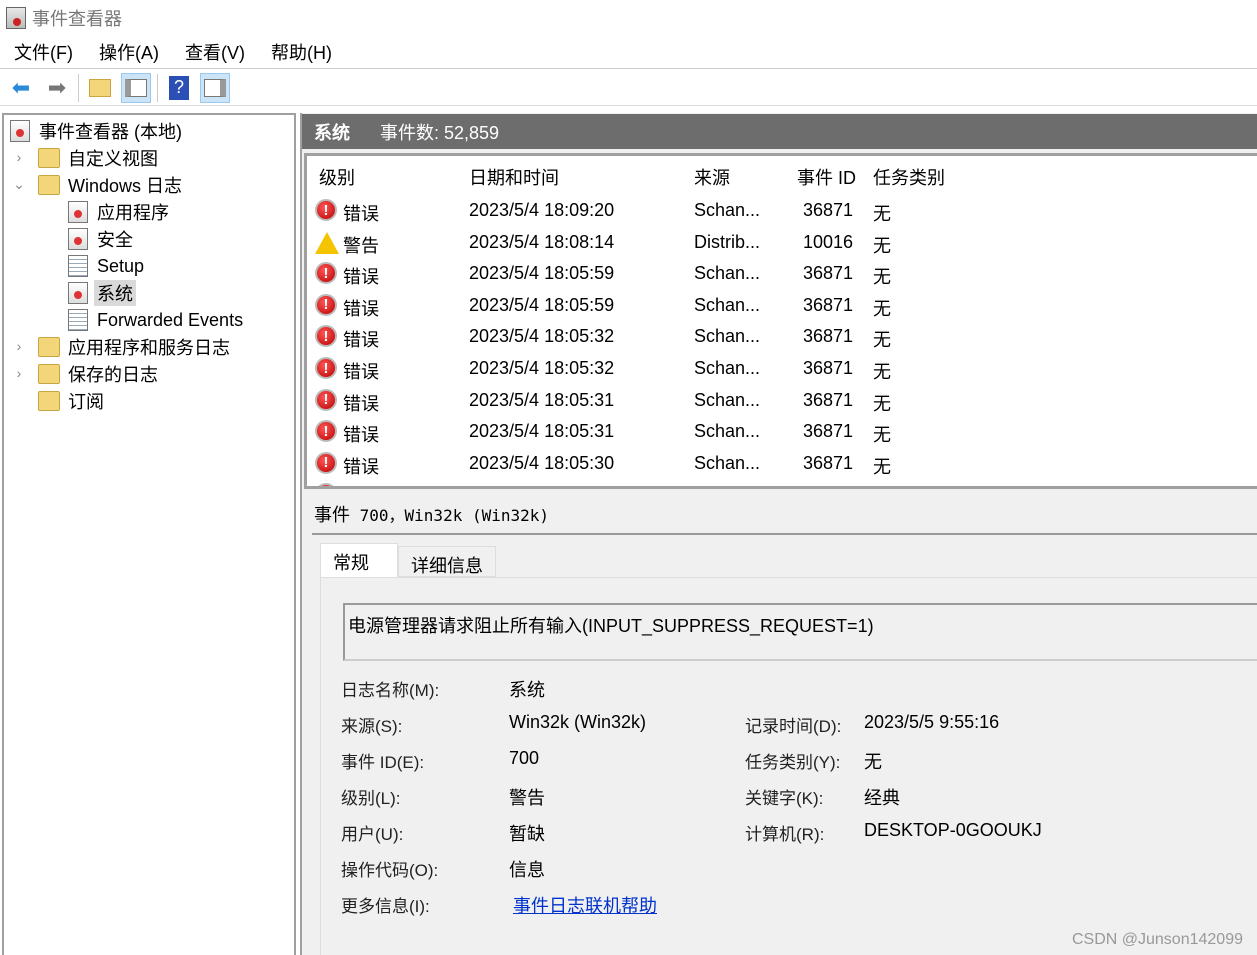 The image size is (1257, 955). Describe the element at coordinates (524, 758) in the screenshot. I see `field-value: 700` at that location.